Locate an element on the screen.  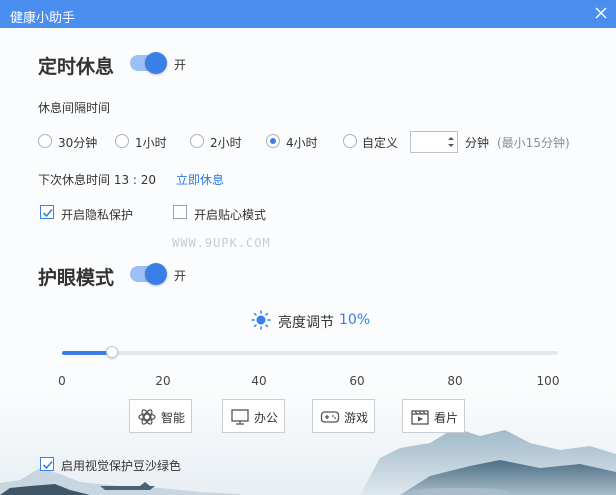
radio-30min-label: 30分钟 is located at coordinates (77, 142).